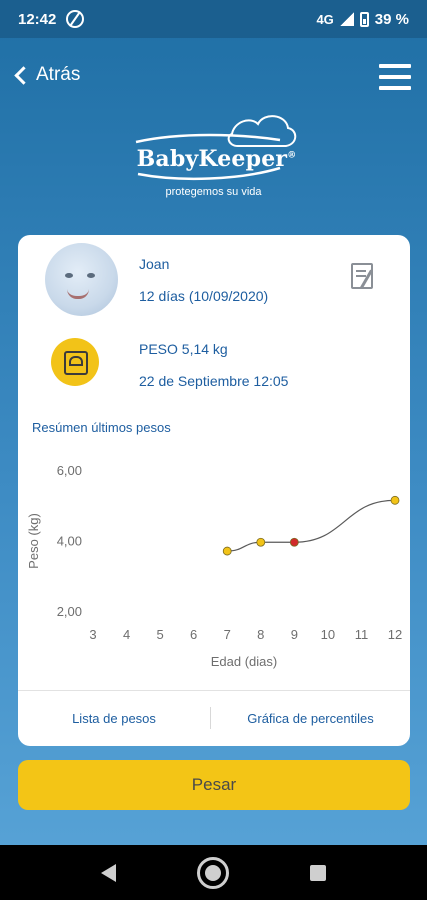 This screenshot has width=427, height=900. Describe the element at coordinates (216, 159) in the screenshot. I see `brand-name: BabyKeeper®` at that location.